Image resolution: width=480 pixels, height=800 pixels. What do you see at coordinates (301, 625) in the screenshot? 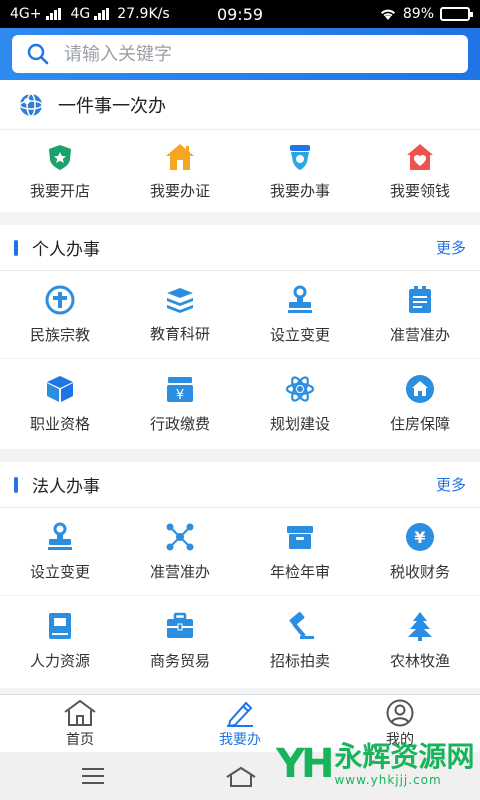
I see `gavel-icon` at bounding box center [301, 625].